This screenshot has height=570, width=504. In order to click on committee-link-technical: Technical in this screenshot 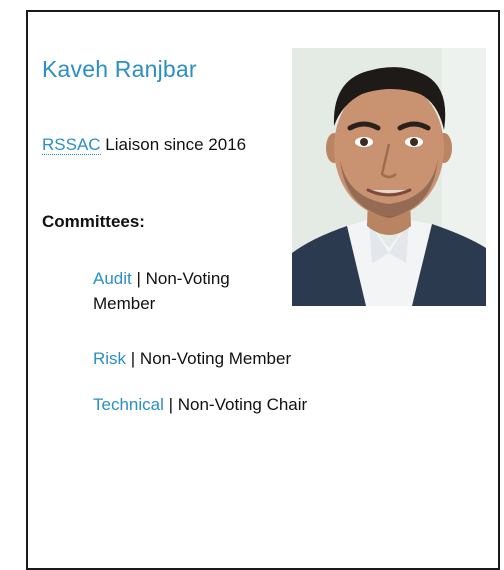, I will do `click(128, 404)`.